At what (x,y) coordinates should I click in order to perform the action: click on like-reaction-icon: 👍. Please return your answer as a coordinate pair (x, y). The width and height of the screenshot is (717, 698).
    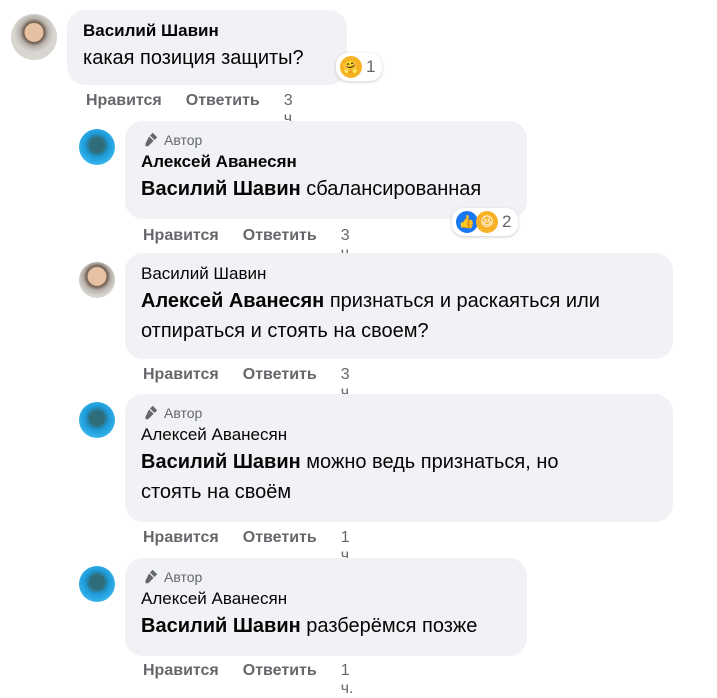
    Looking at the image, I should click on (467, 222).